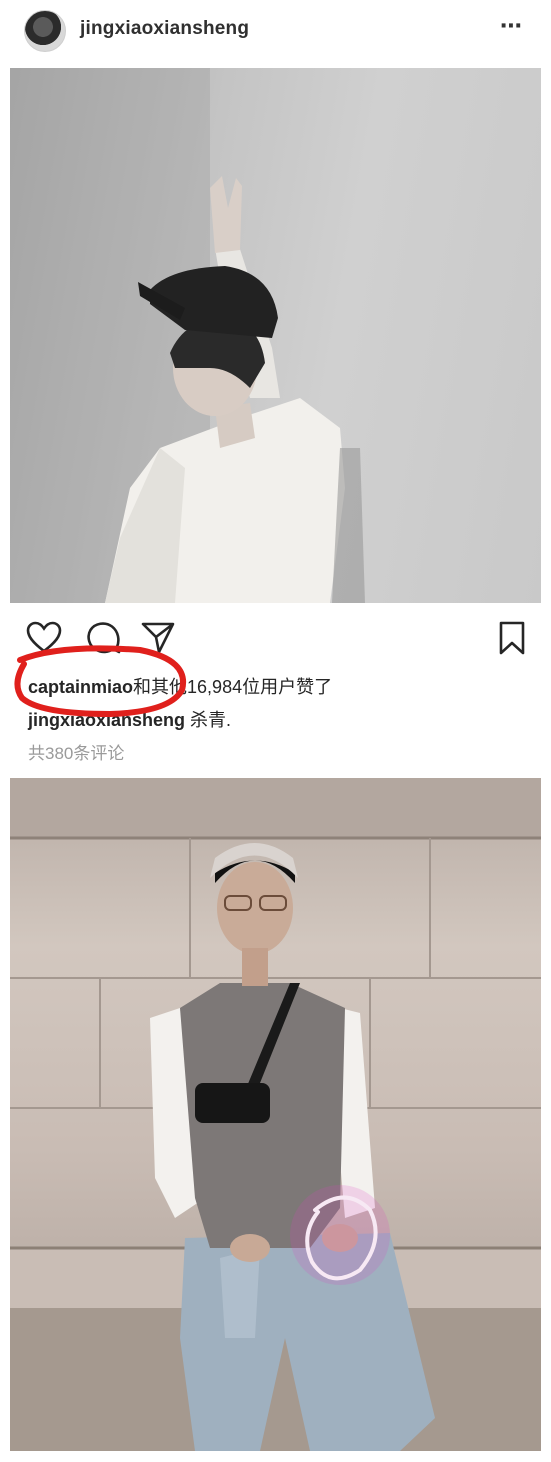 This screenshot has width=551, height=1462. What do you see at coordinates (275, 31) in the screenshot?
I see `post-header: jingxiaoxiansheng ⋯` at bounding box center [275, 31].